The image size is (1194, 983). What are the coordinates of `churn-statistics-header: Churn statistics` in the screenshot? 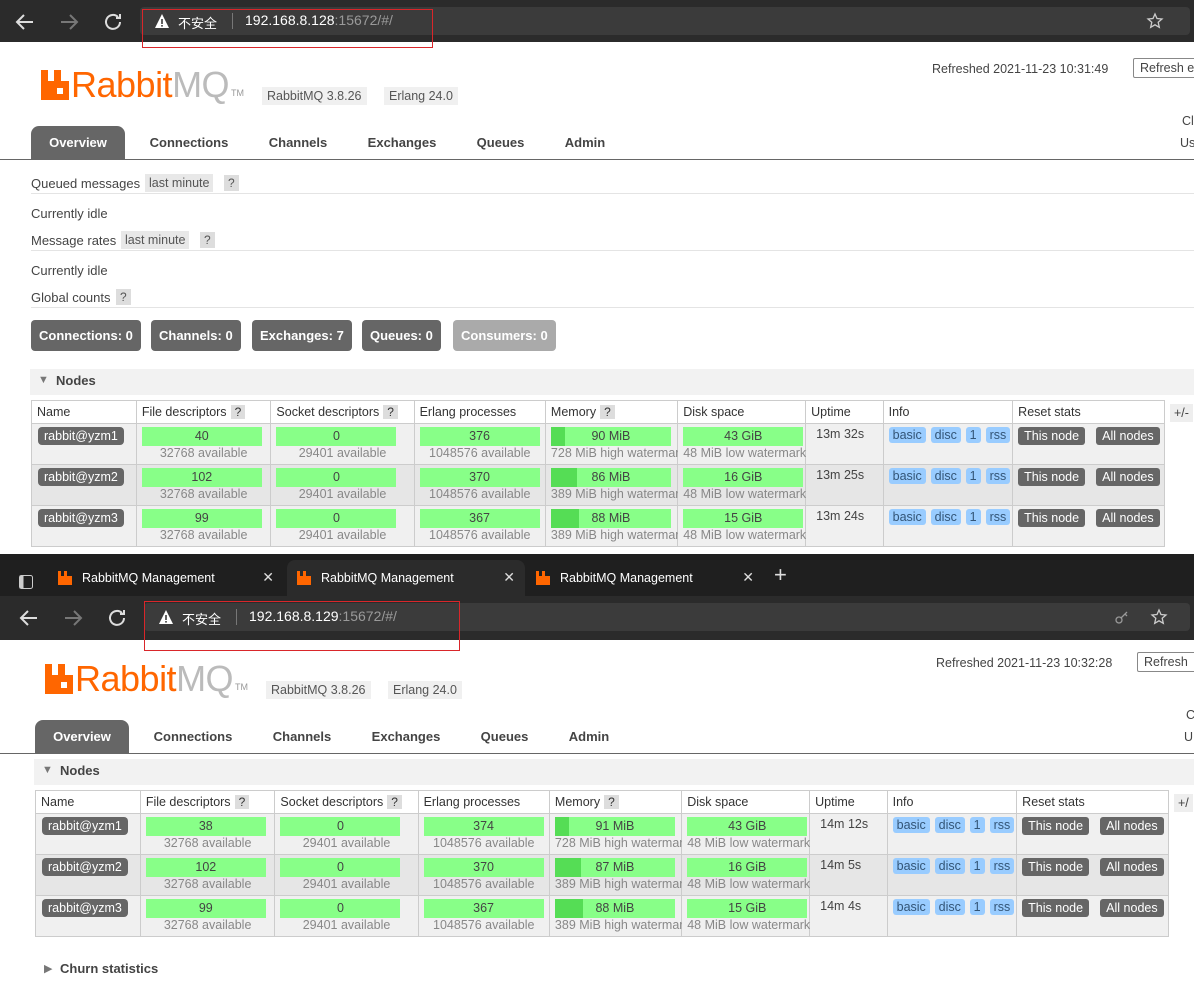 It's located at (109, 968).